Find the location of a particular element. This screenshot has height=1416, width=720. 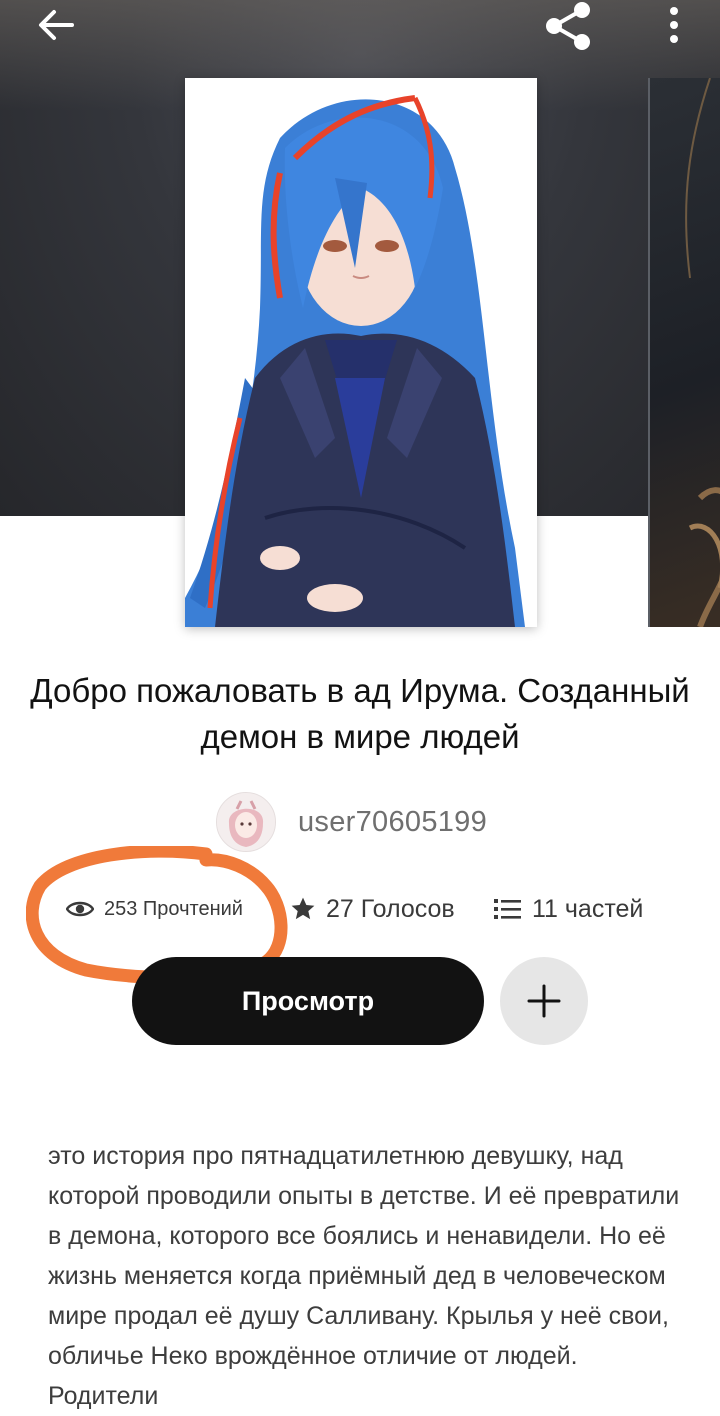

star-icon is located at coordinates (303, 908).